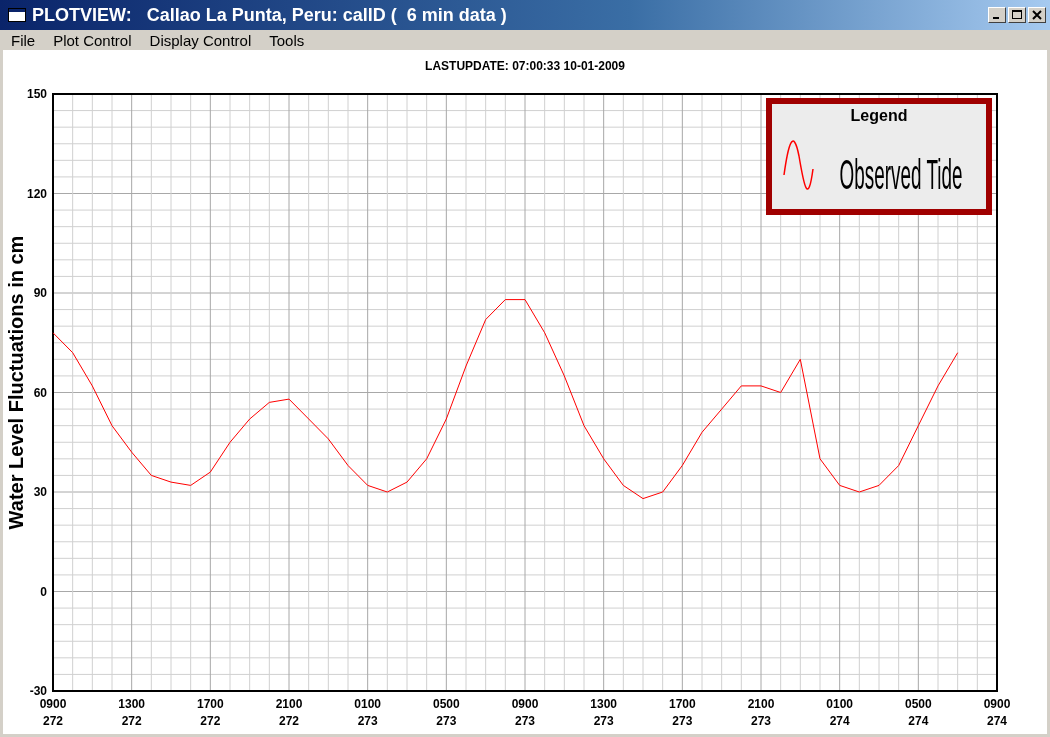 This screenshot has width=1050, height=737. What do you see at coordinates (36, 193) in the screenshot?
I see `y-tick-label: 120` at bounding box center [36, 193].